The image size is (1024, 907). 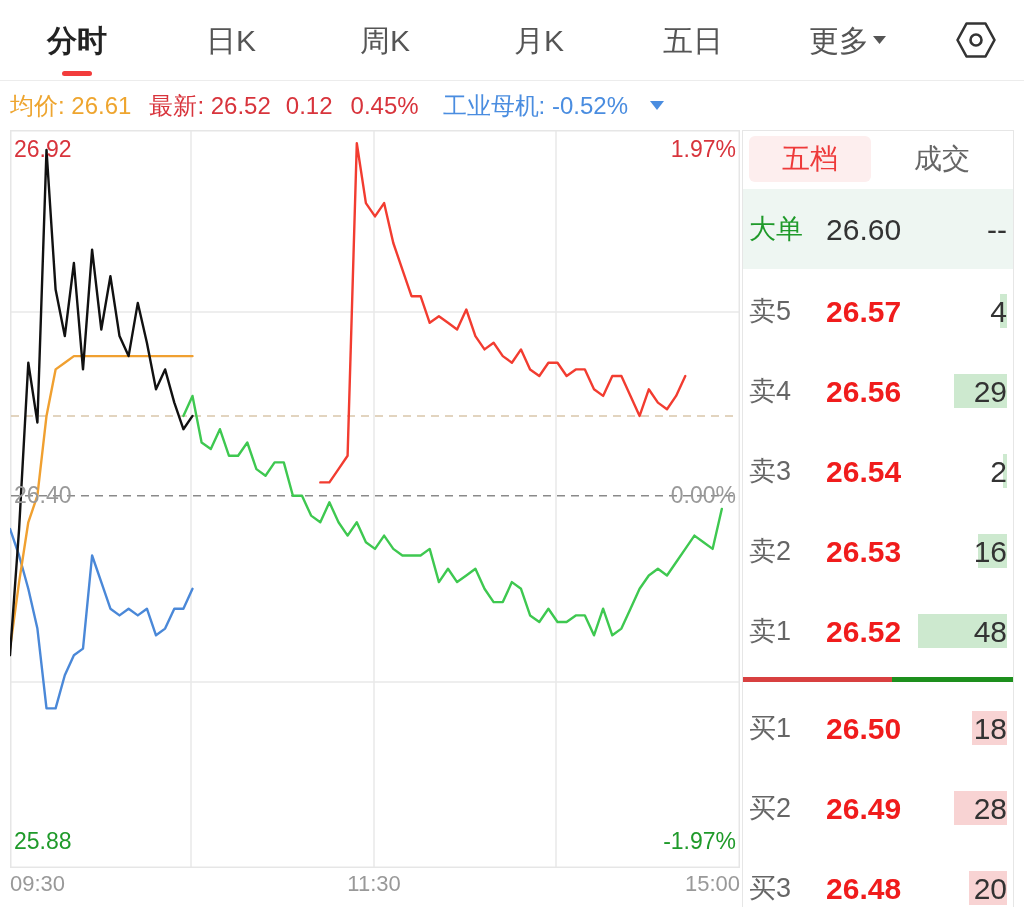 What do you see at coordinates (864, 728) in the screenshot?
I see `price: 26.50` at bounding box center [864, 728].